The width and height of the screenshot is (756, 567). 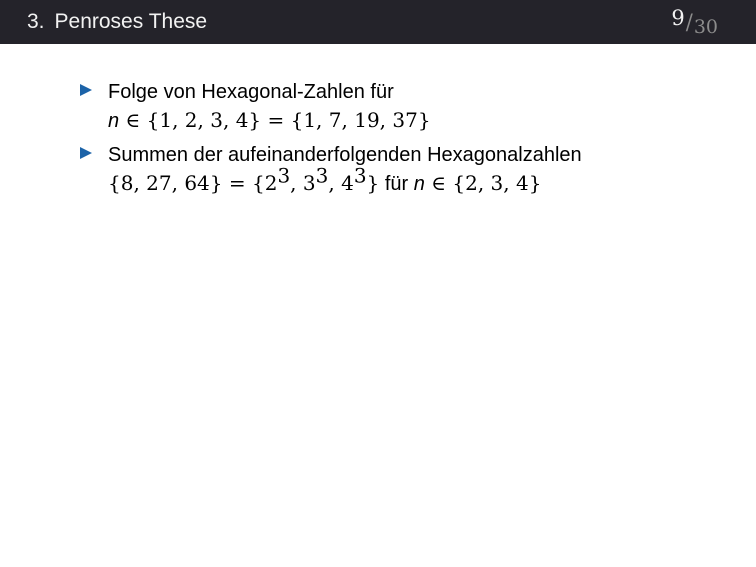 I want to click on math-expression-part: }, so click(x=373, y=183).